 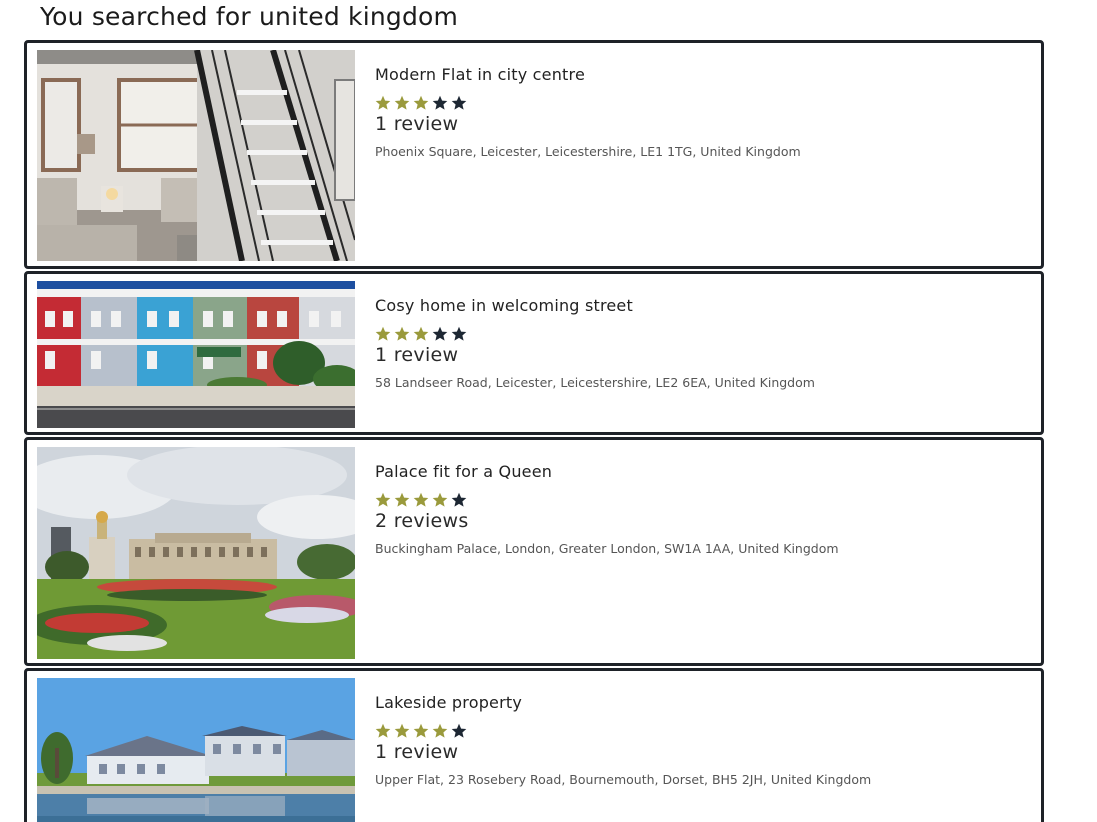 I want to click on search-heading: You searched for united kingdom, so click(x=249, y=16).